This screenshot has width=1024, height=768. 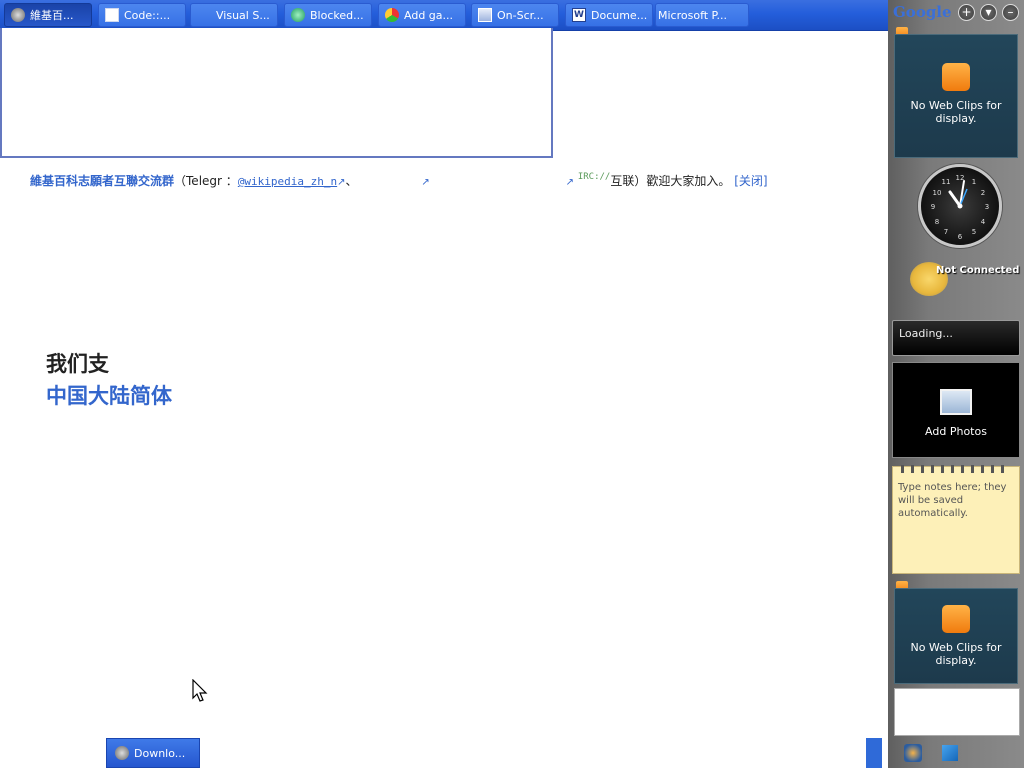 What do you see at coordinates (874, 753) in the screenshot?
I see `tray-indicator` at bounding box center [874, 753].